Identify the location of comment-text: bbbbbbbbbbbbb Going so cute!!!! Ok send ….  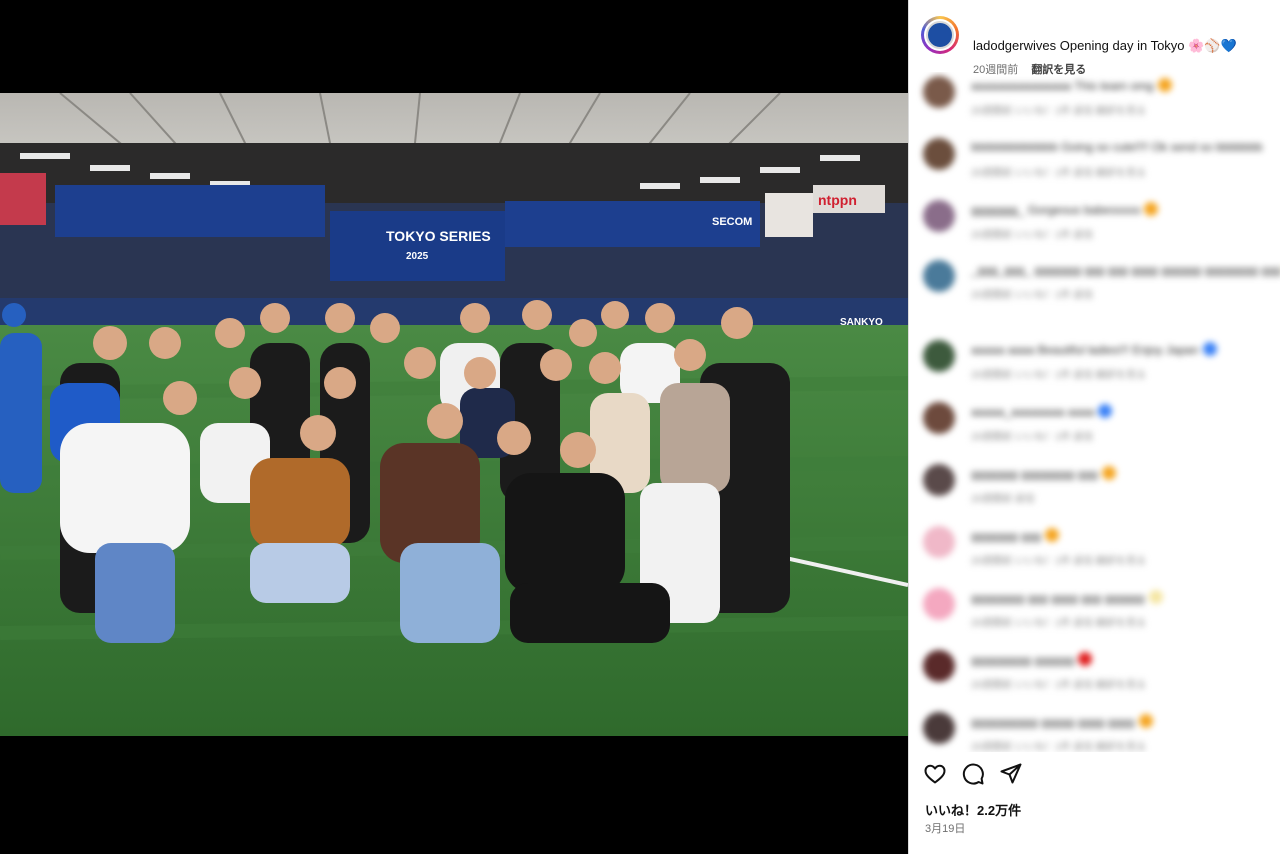
(1117, 147).